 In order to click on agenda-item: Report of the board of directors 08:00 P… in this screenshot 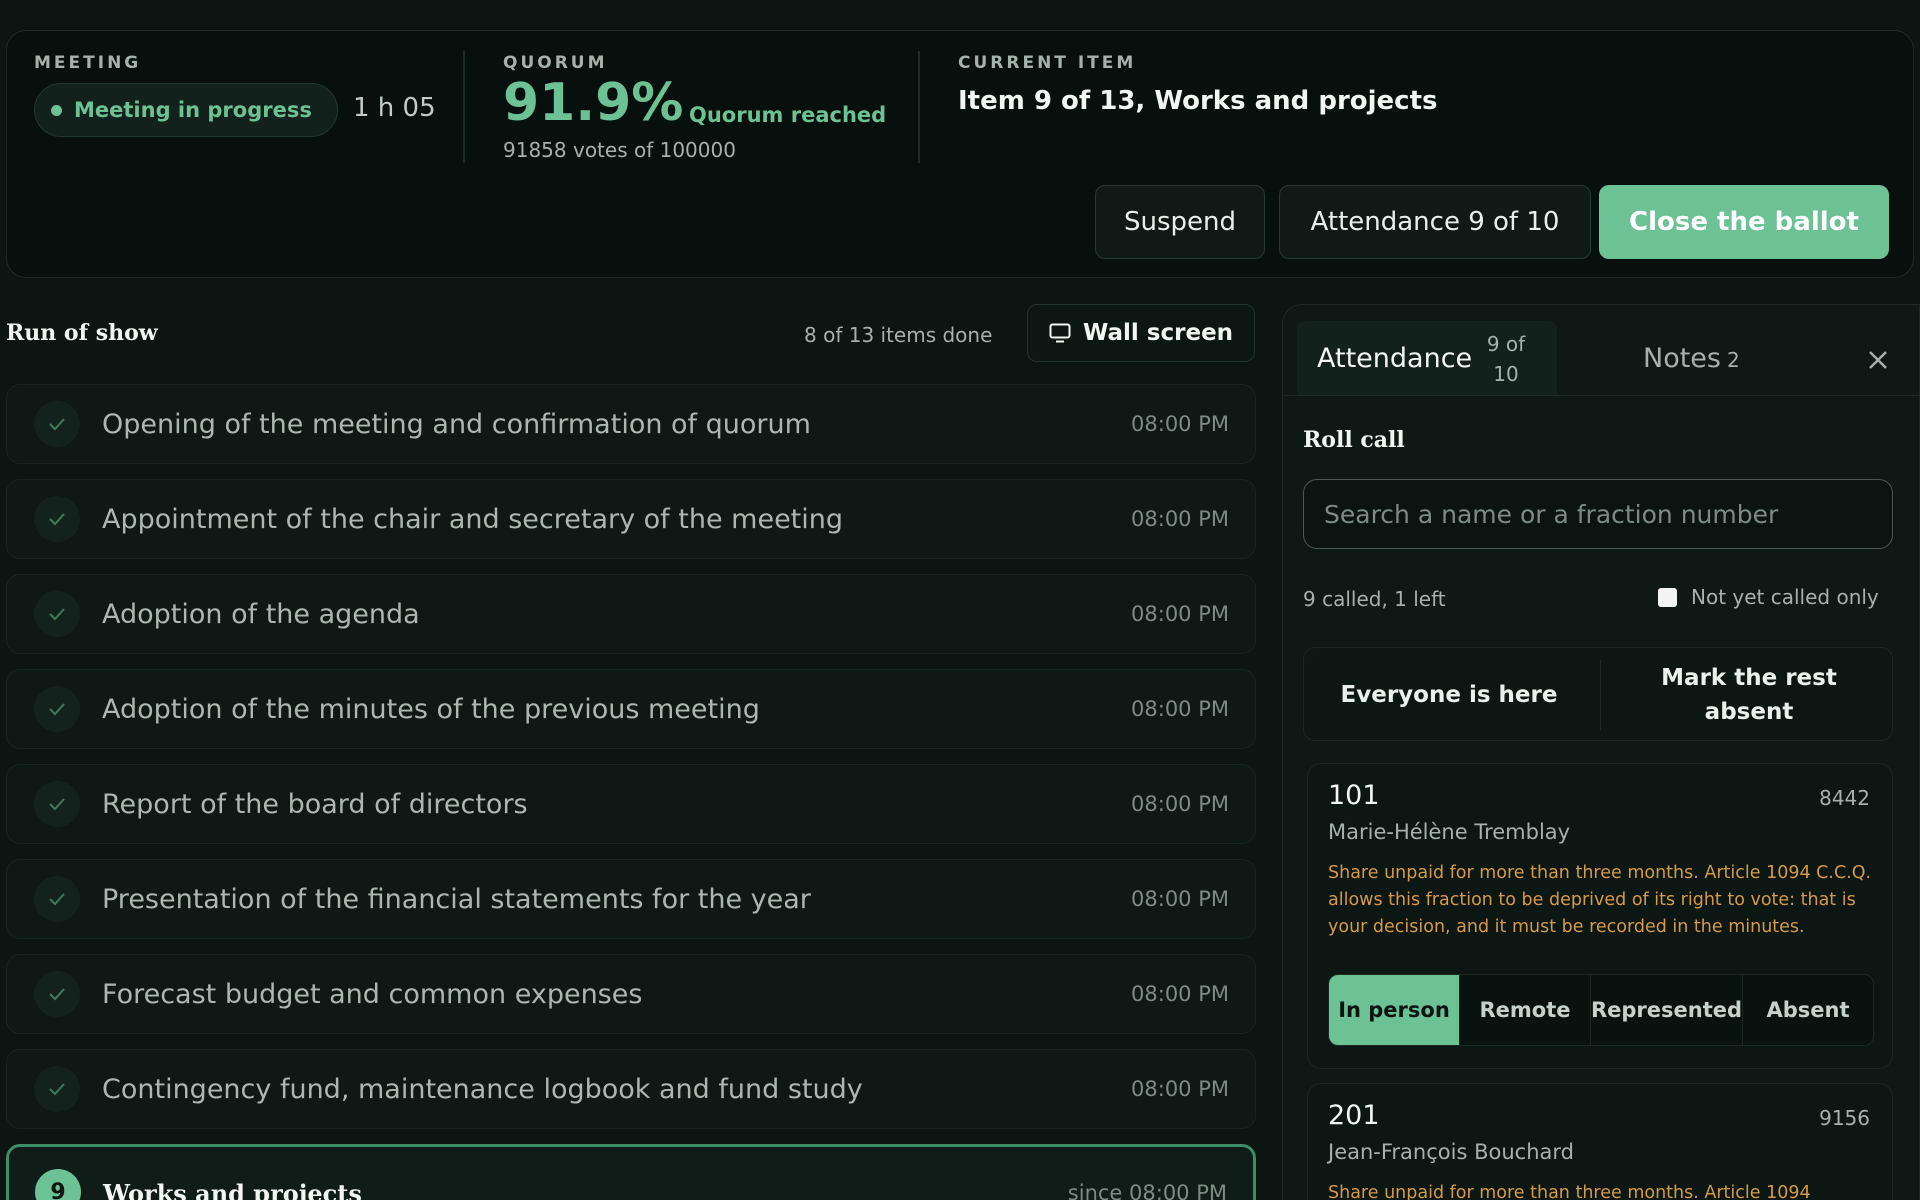, I will do `click(631, 804)`.